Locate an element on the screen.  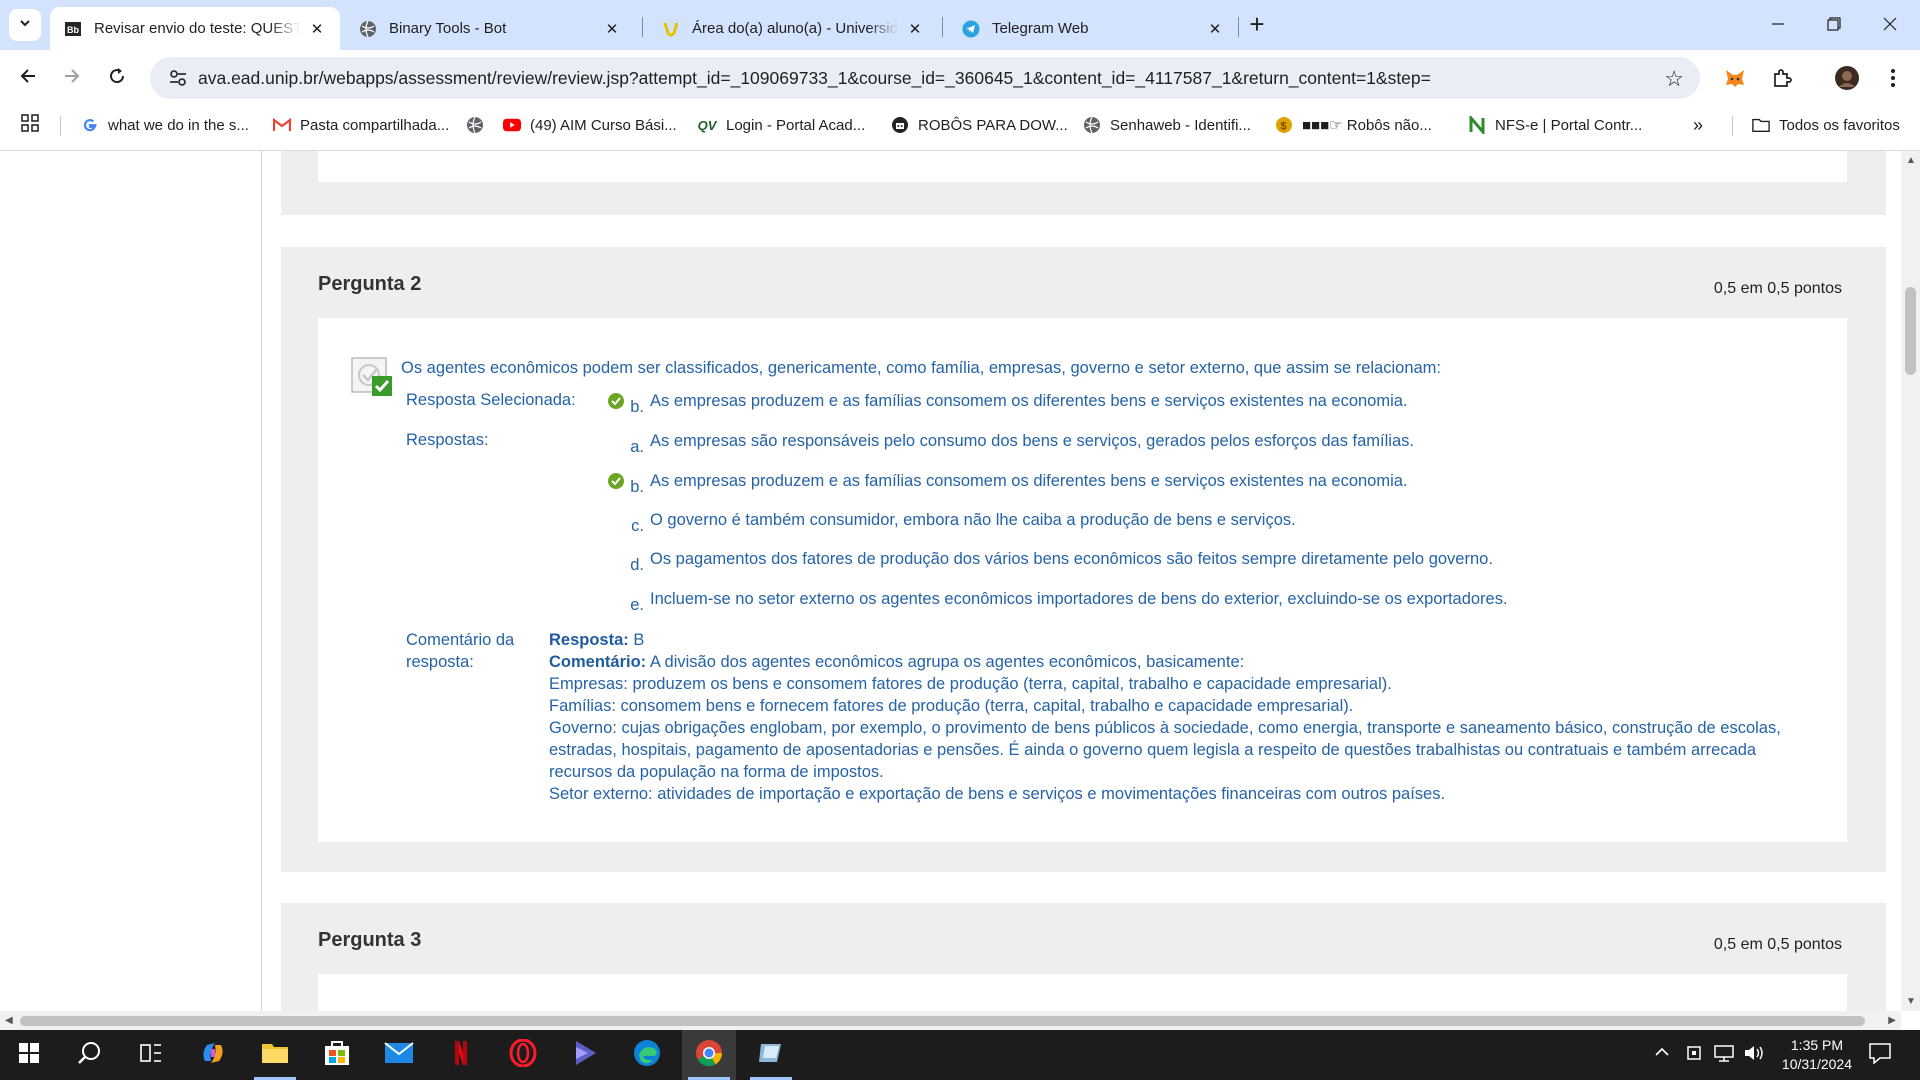
tab-telegram: Telegram Web ✕ is located at coordinates (1093, 28).